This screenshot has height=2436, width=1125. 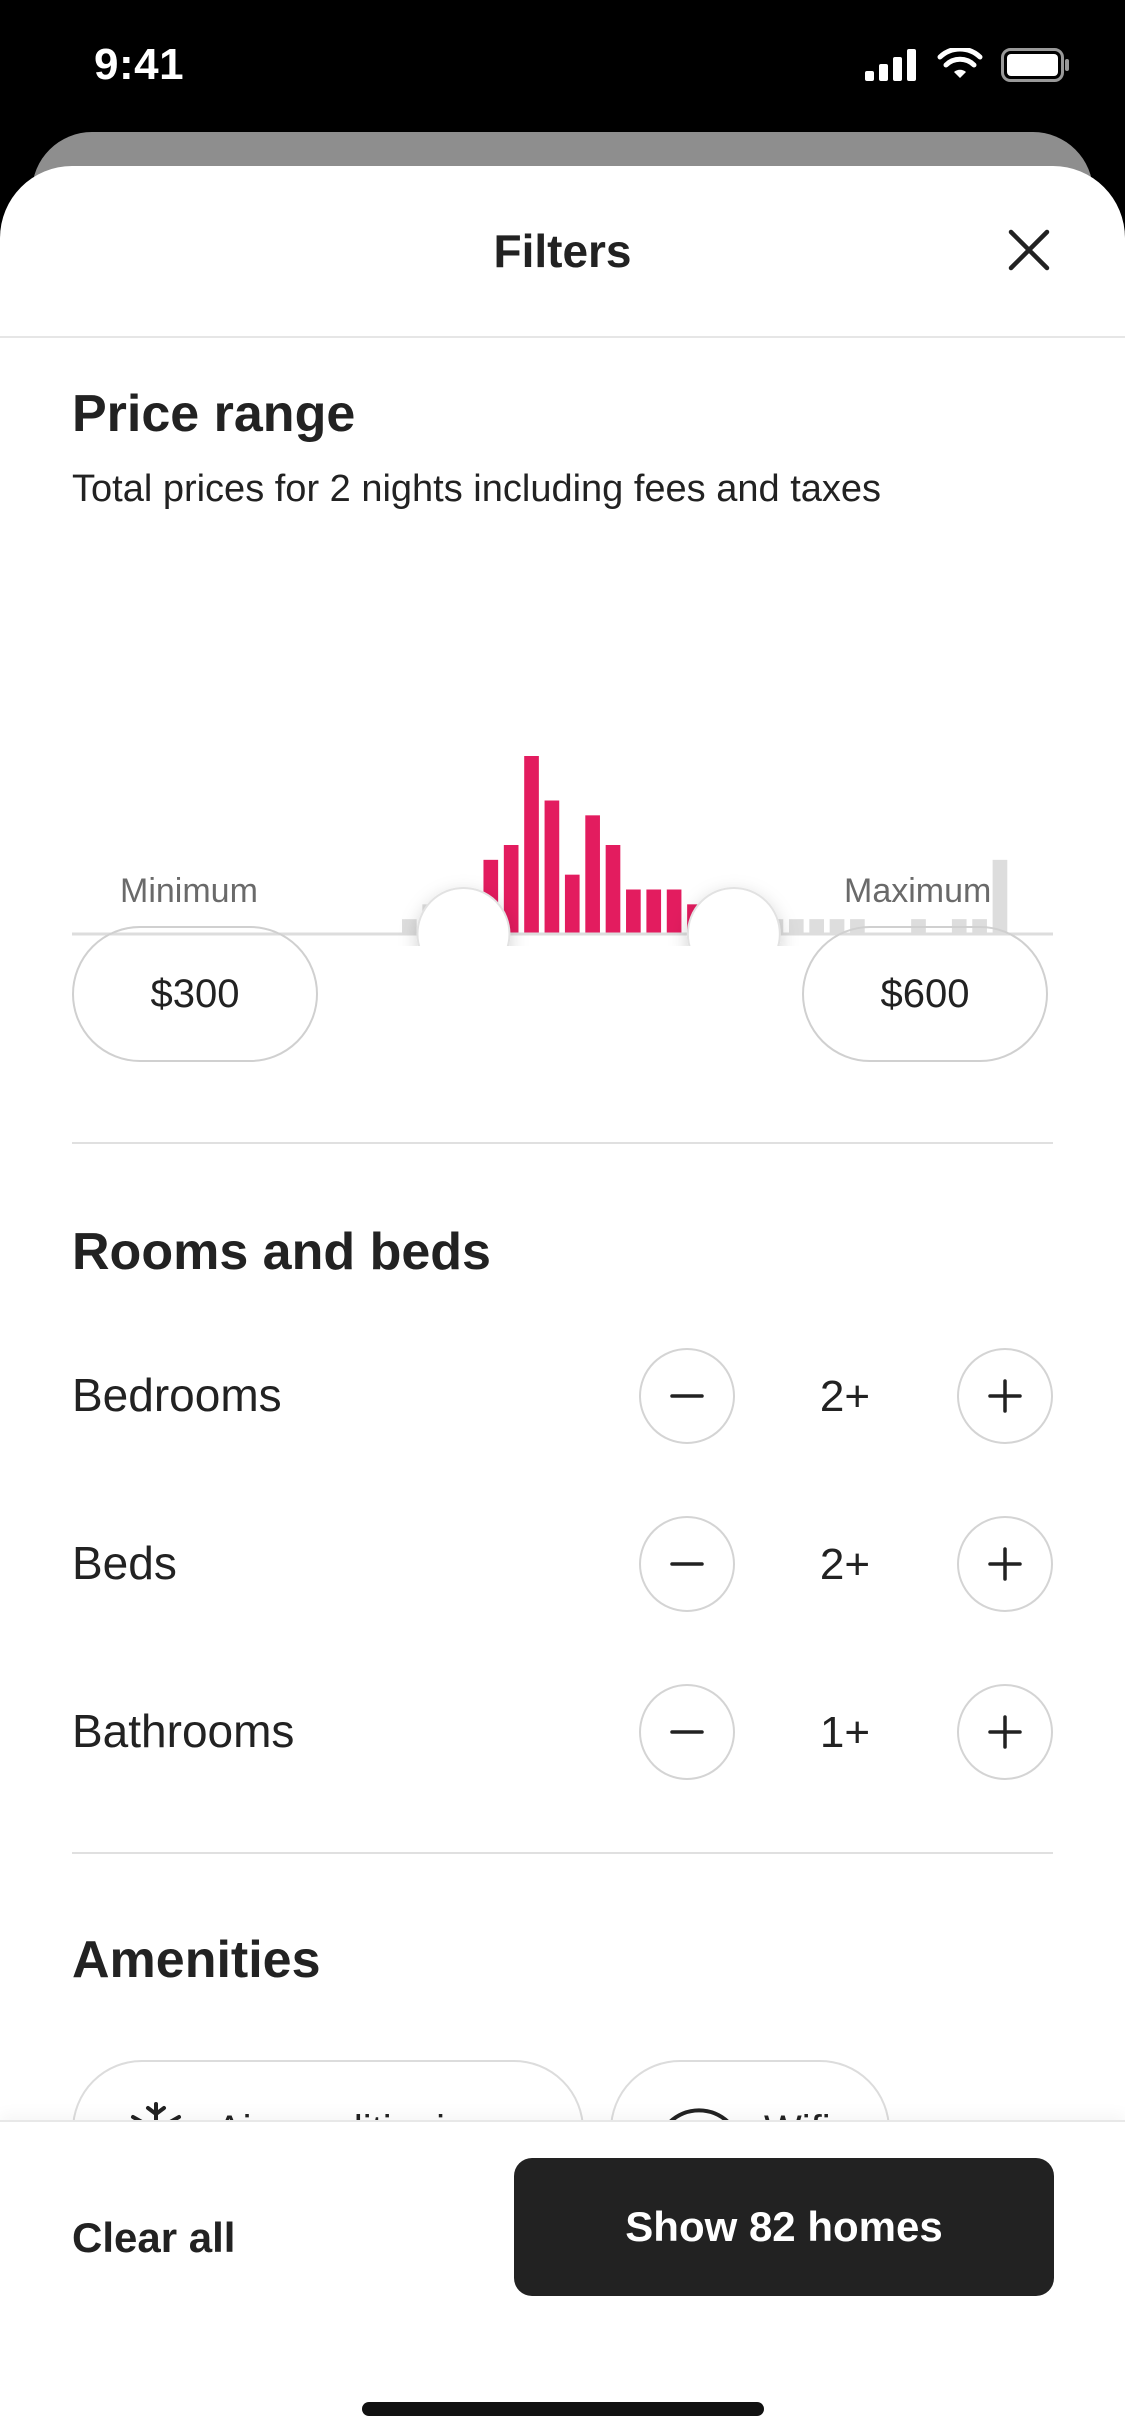 What do you see at coordinates (784, 2227) in the screenshot?
I see `show-homes-button: Show 82 homes` at bounding box center [784, 2227].